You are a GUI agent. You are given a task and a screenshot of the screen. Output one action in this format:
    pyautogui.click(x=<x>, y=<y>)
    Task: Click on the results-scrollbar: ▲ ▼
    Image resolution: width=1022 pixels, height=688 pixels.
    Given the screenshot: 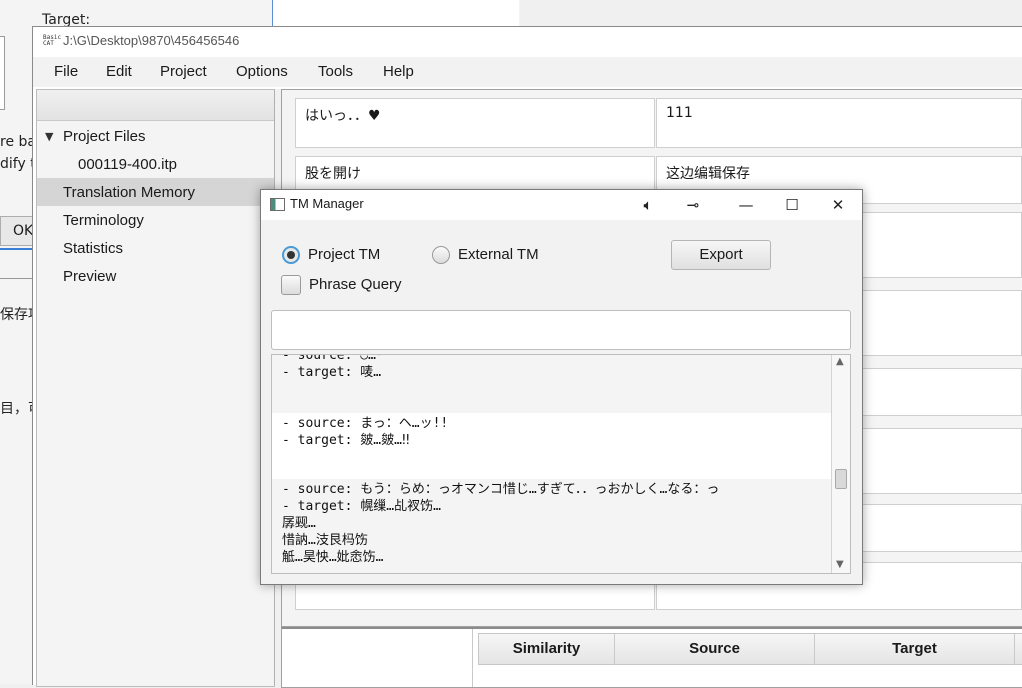 What is the action you would take?
    pyautogui.click(x=840, y=464)
    